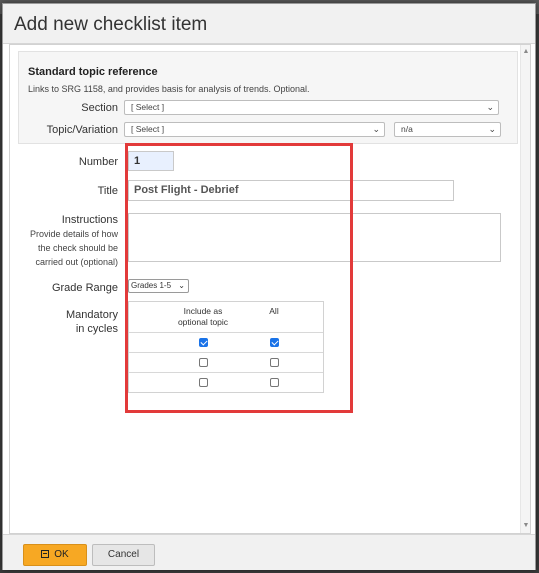 This screenshot has height=573, width=539. I want to click on dialog-header: Add new checklist item, so click(269, 24).